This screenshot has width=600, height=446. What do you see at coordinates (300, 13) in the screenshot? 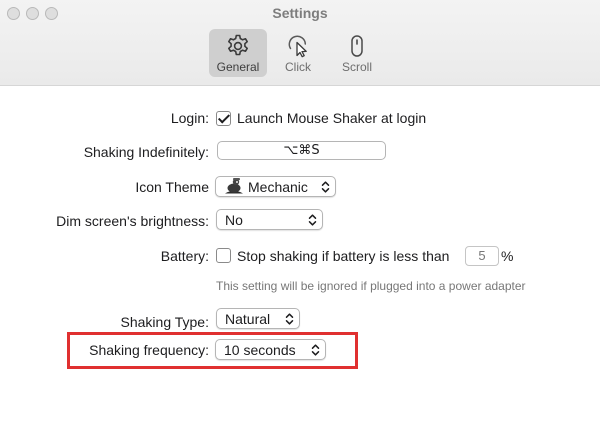
I see `window-title: Settings` at bounding box center [300, 13].